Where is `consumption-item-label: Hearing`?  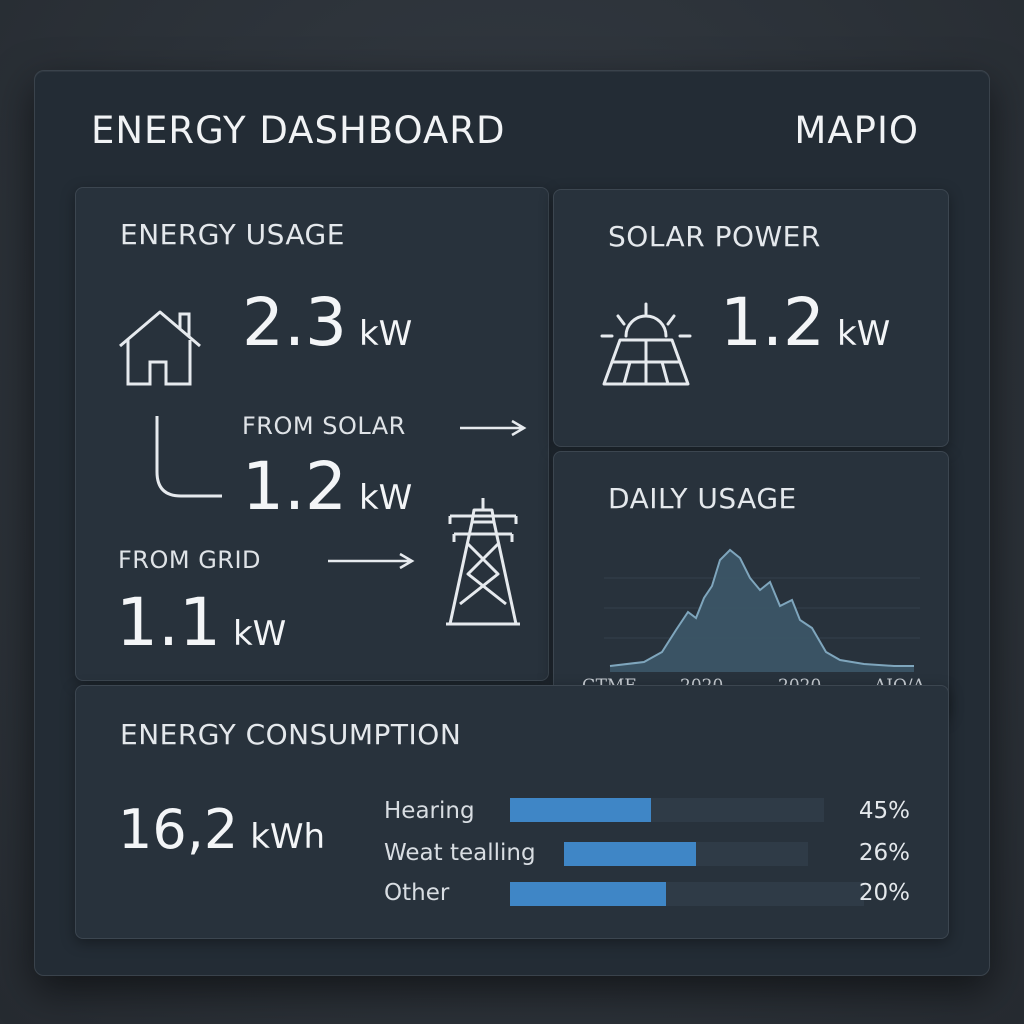 consumption-item-label: Hearing is located at coordinates (429, 811).